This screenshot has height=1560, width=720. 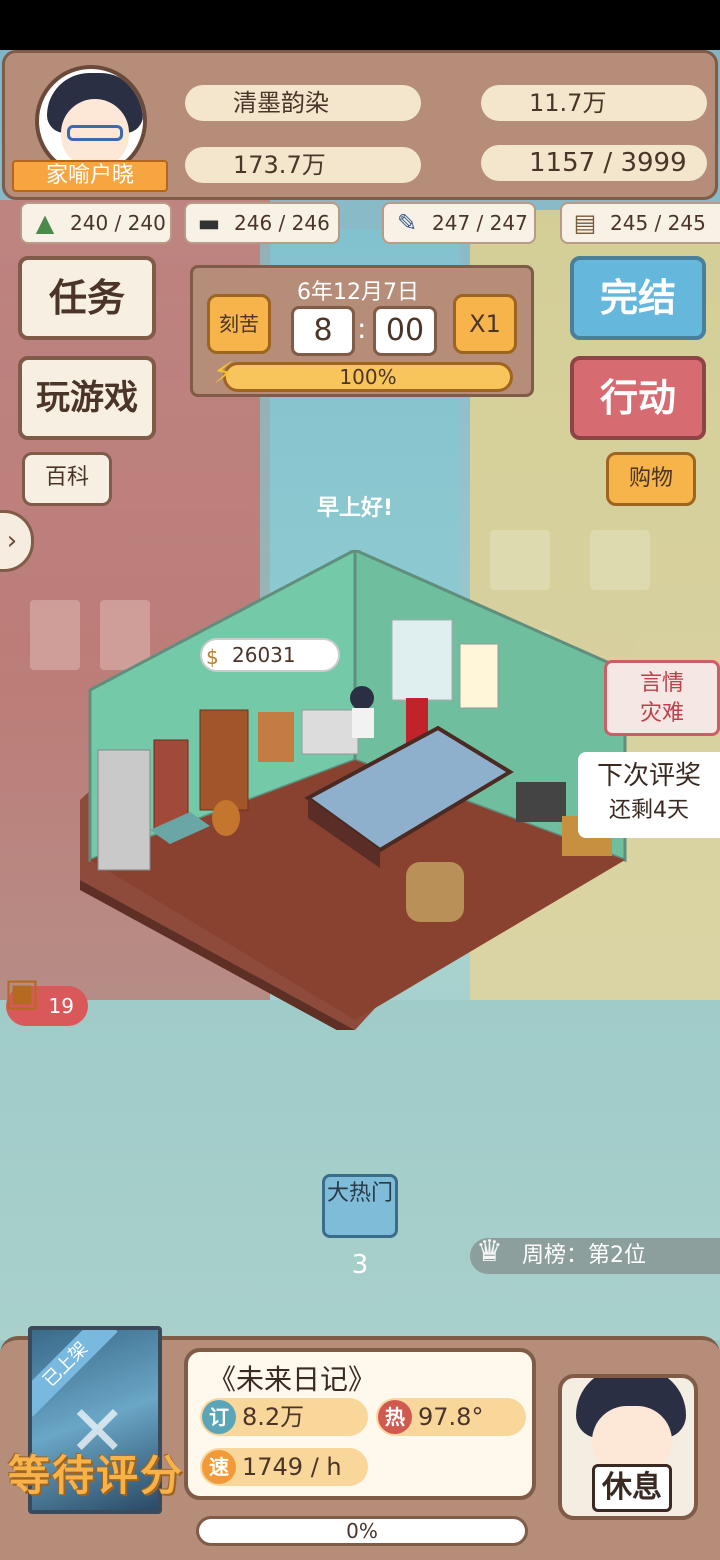 What do you see at coordinates (219, 1467) in the screenshot?
I see `speed-badge: 速` at bounding box center [219, 1467].